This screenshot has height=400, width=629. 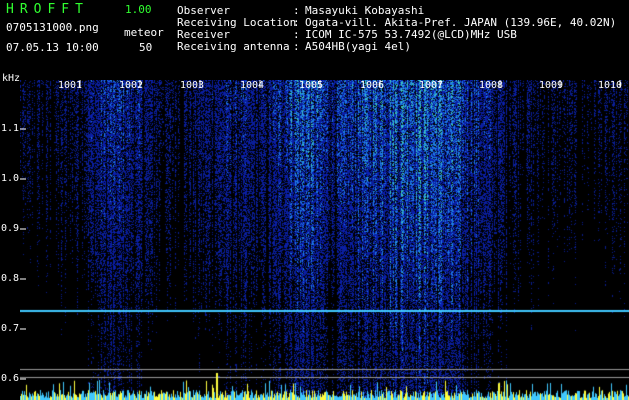 I want to click on x-tick-label: 1006, so click(x=372, y=85).